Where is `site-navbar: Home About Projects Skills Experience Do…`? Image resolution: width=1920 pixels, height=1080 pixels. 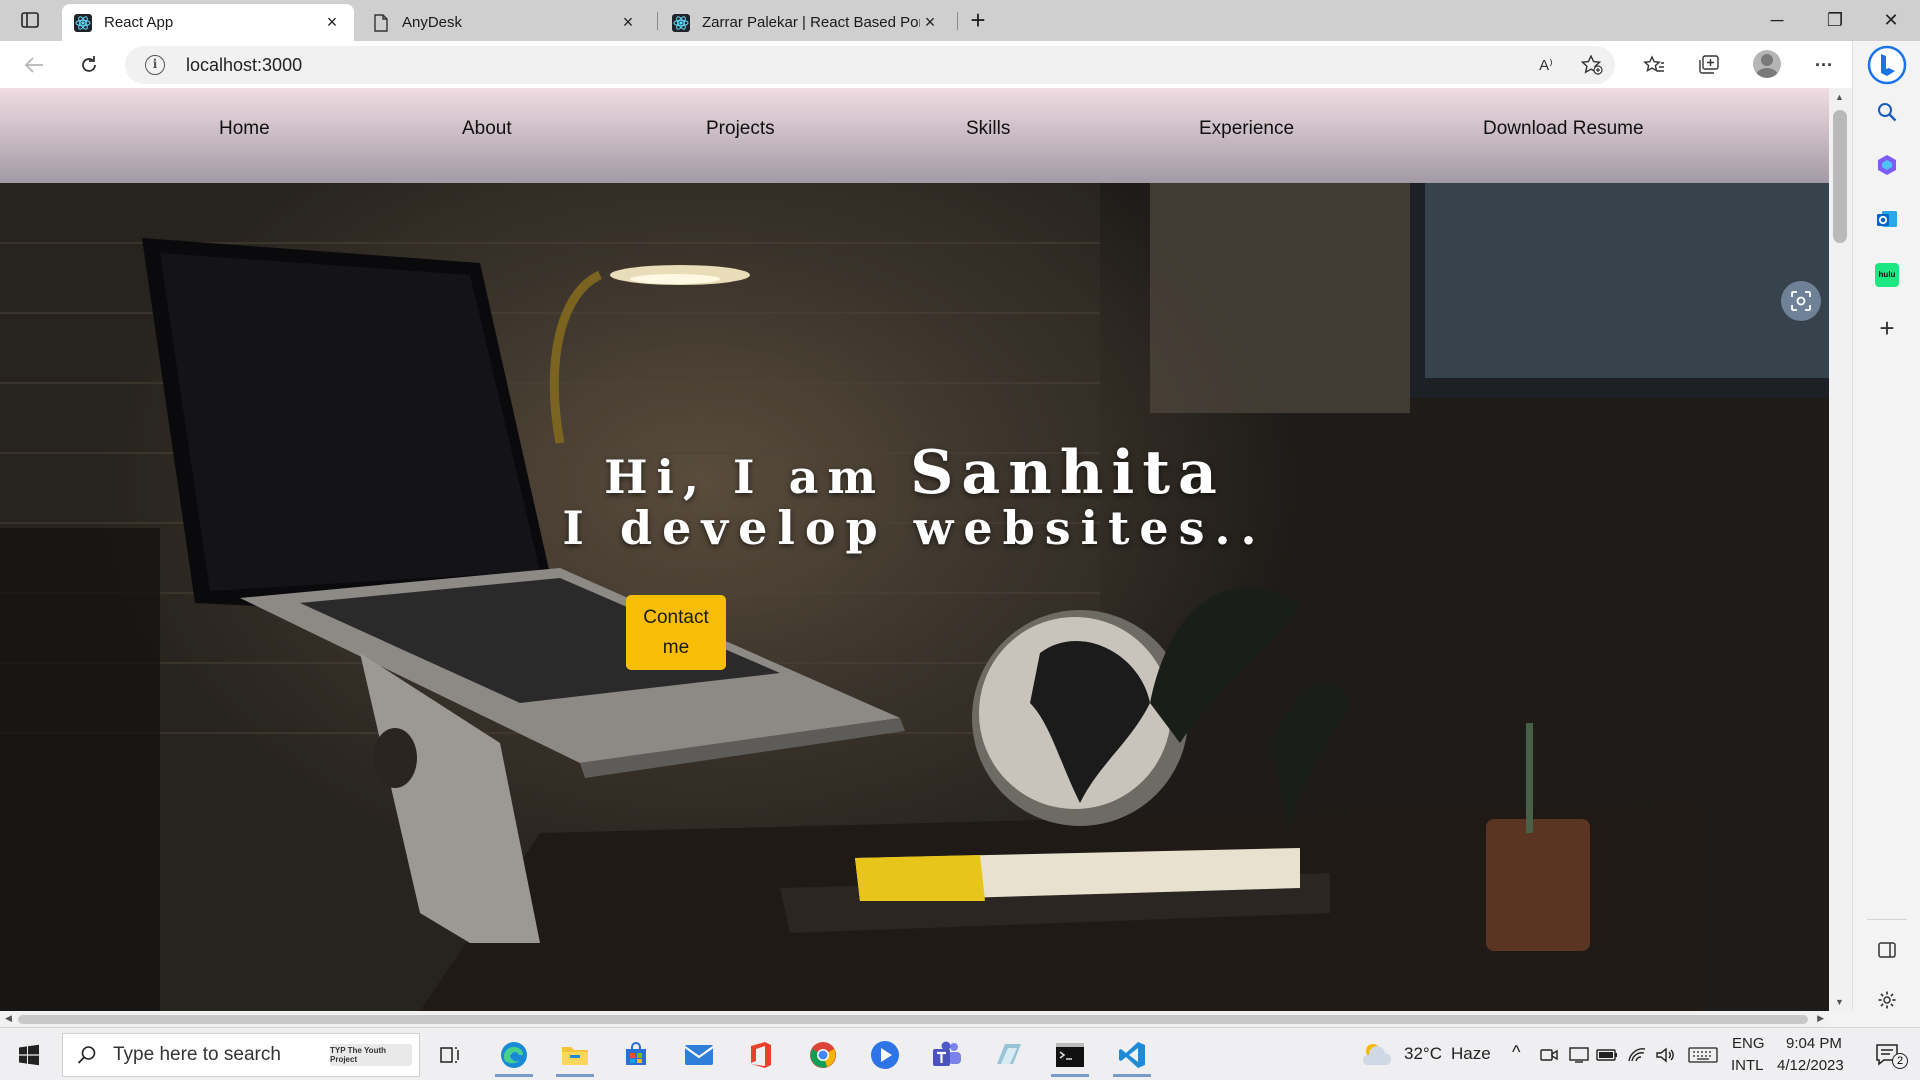
site-navbar: Home About Projects Skills Experience Do… is located at coordinates (914, 135).